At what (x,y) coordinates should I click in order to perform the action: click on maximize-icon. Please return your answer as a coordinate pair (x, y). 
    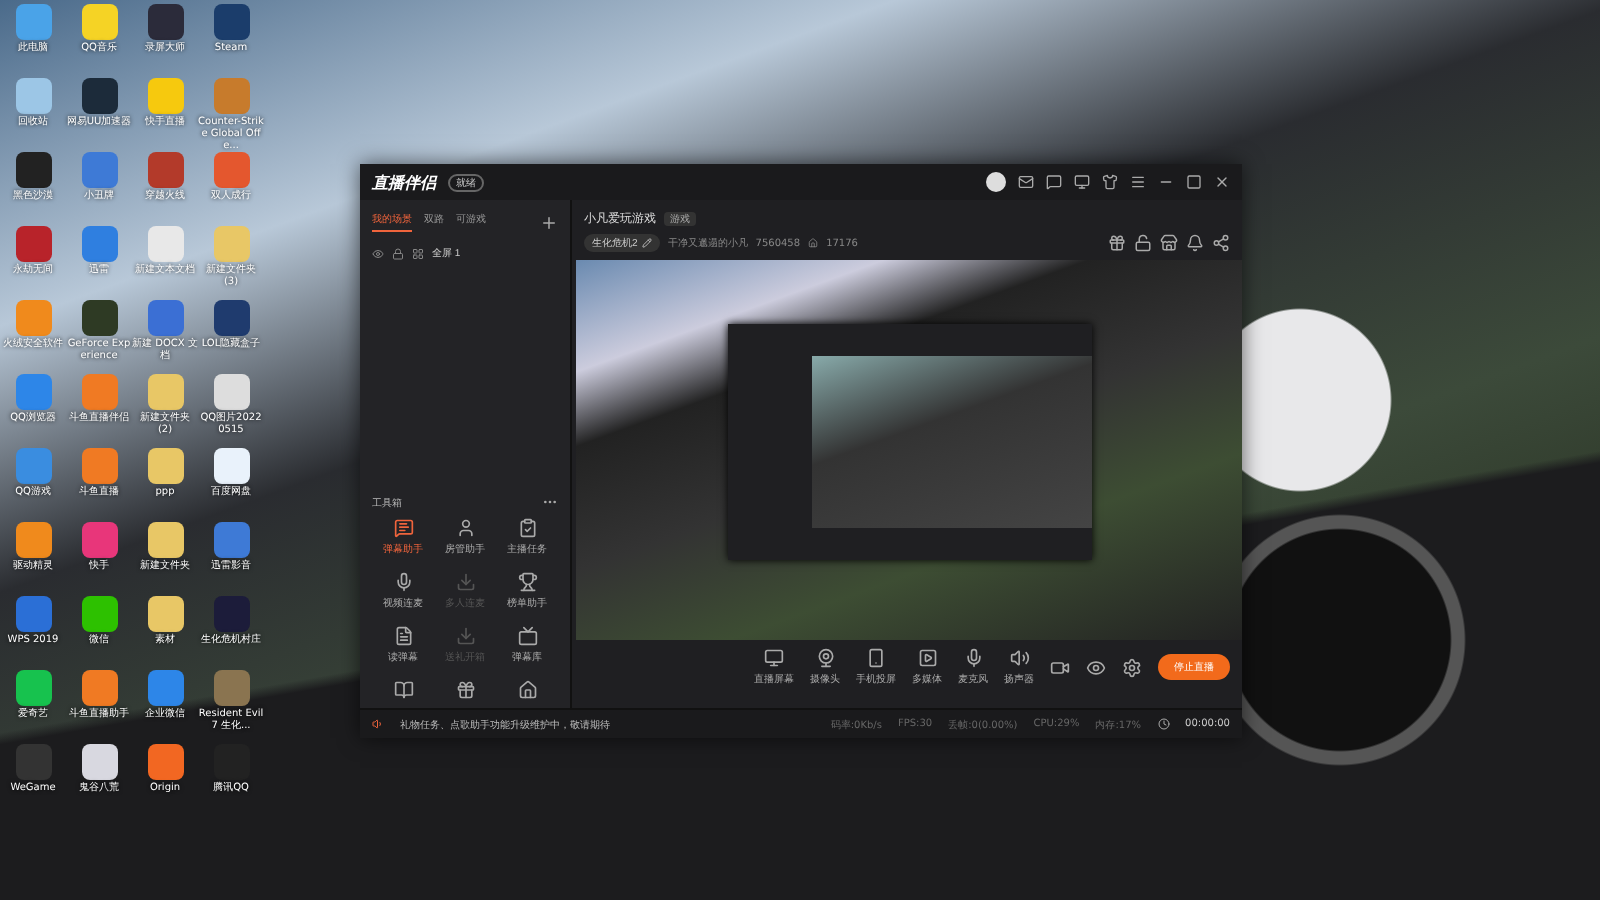
    Looking at the image, I should click on (1194, 182).